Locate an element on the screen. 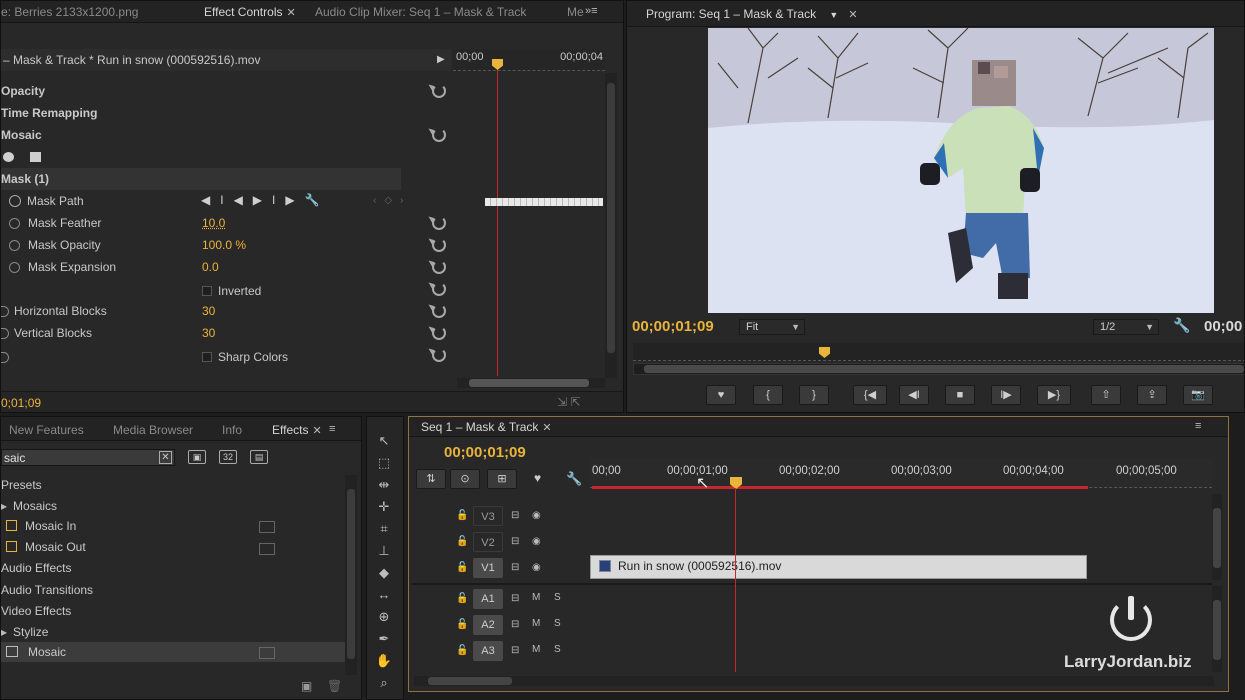 This screenshot has width=1245, height=700. track-v2-label: V2 is located at coordinates (488, 542).